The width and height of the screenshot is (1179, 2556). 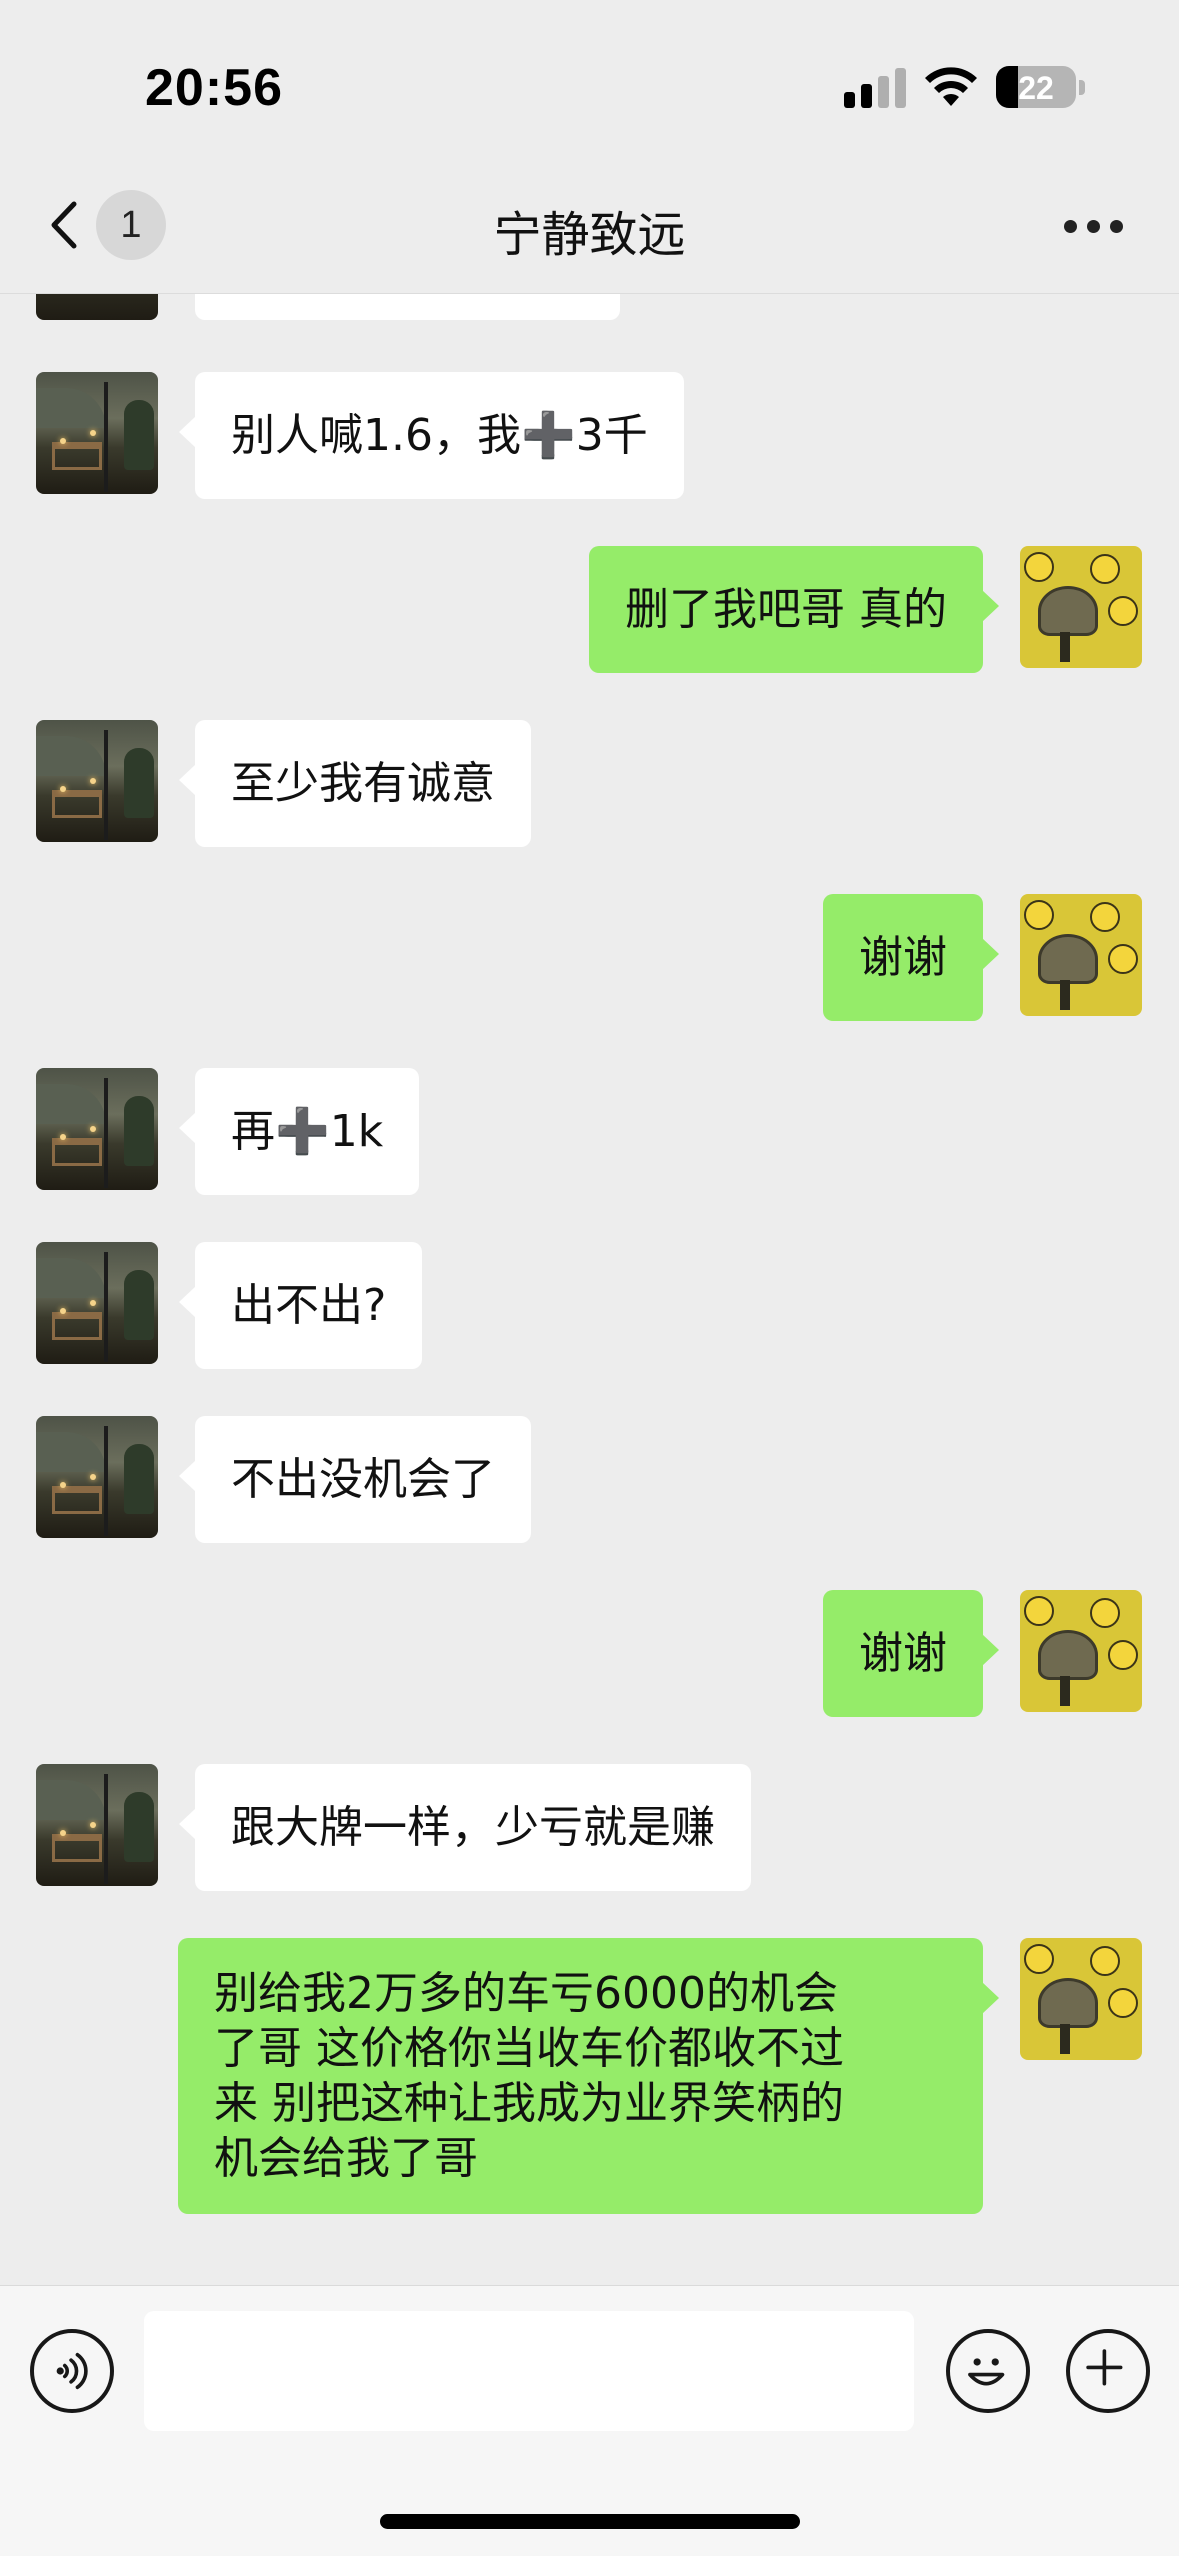 What do you see at coordinates (465, 1827) in the screenshot?
I see `message-bubble-other: 跟大牌一样，少亏就是赚` at bounding box center [465, 1827].